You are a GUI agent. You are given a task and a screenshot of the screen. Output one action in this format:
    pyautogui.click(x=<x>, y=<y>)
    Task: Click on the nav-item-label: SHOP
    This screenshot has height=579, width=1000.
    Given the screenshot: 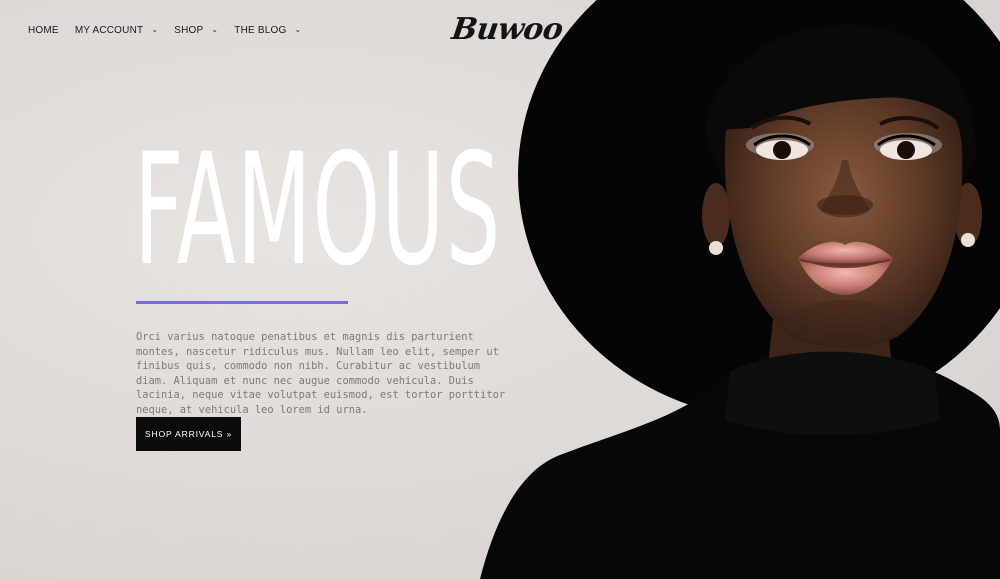 What is the action you would take?
    pyautogui.click(x=189, y=30)
    